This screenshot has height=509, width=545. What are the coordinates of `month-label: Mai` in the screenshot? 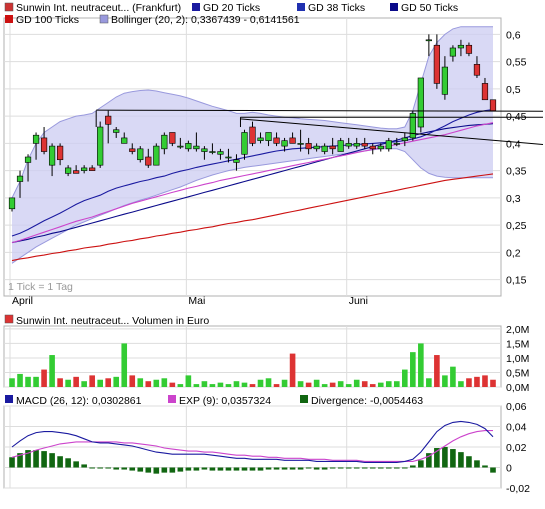 It's located at (196, 301).